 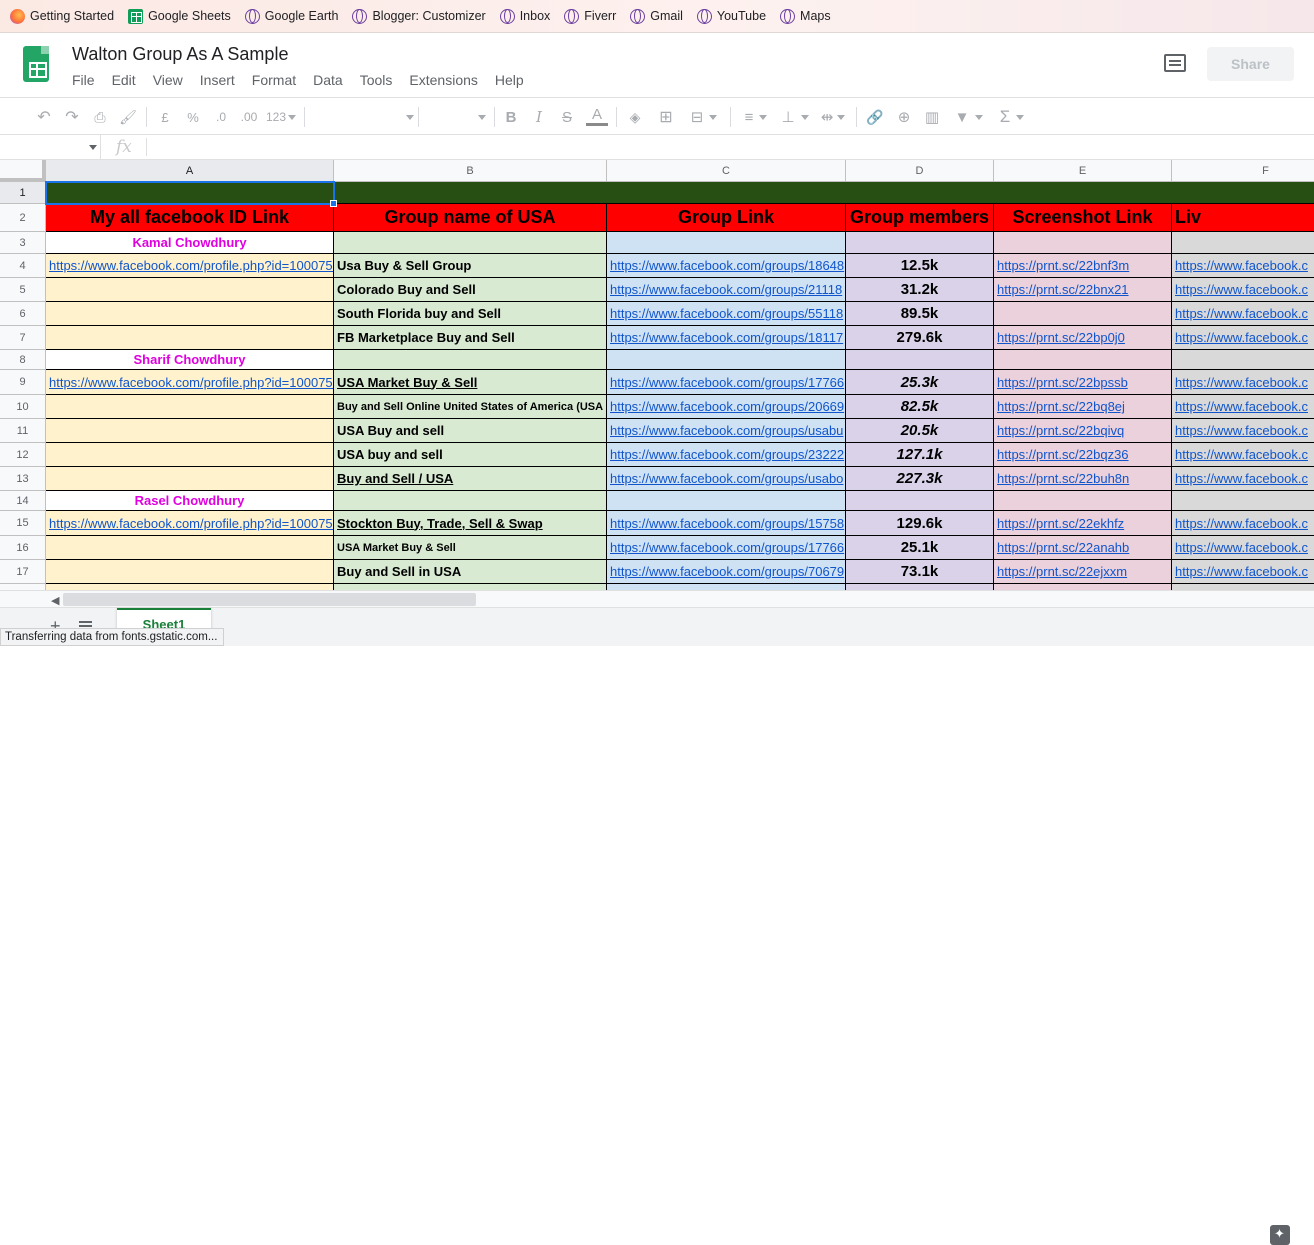 What do you see at coordinates (23, 243) in the screenshot?
I see `row-header-3: 3` at bounding box center [23, 243].